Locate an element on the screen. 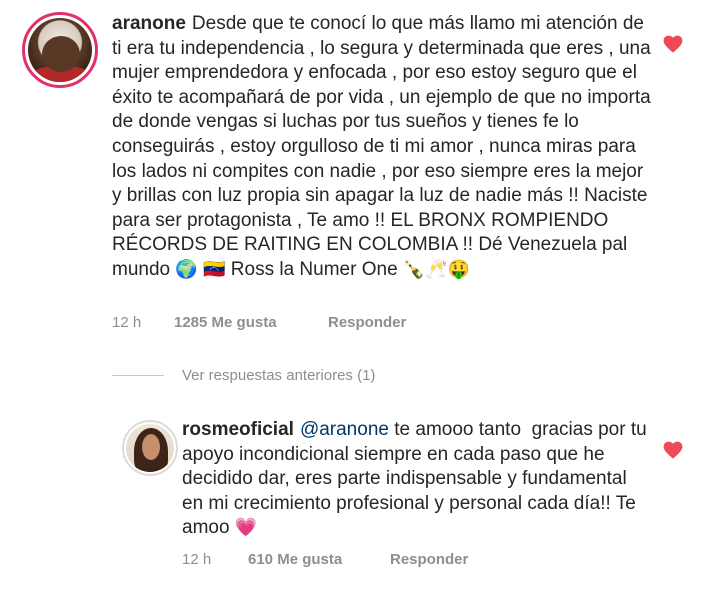  reply-likes: 610 Me gusta is located at coordinates (319, 559).